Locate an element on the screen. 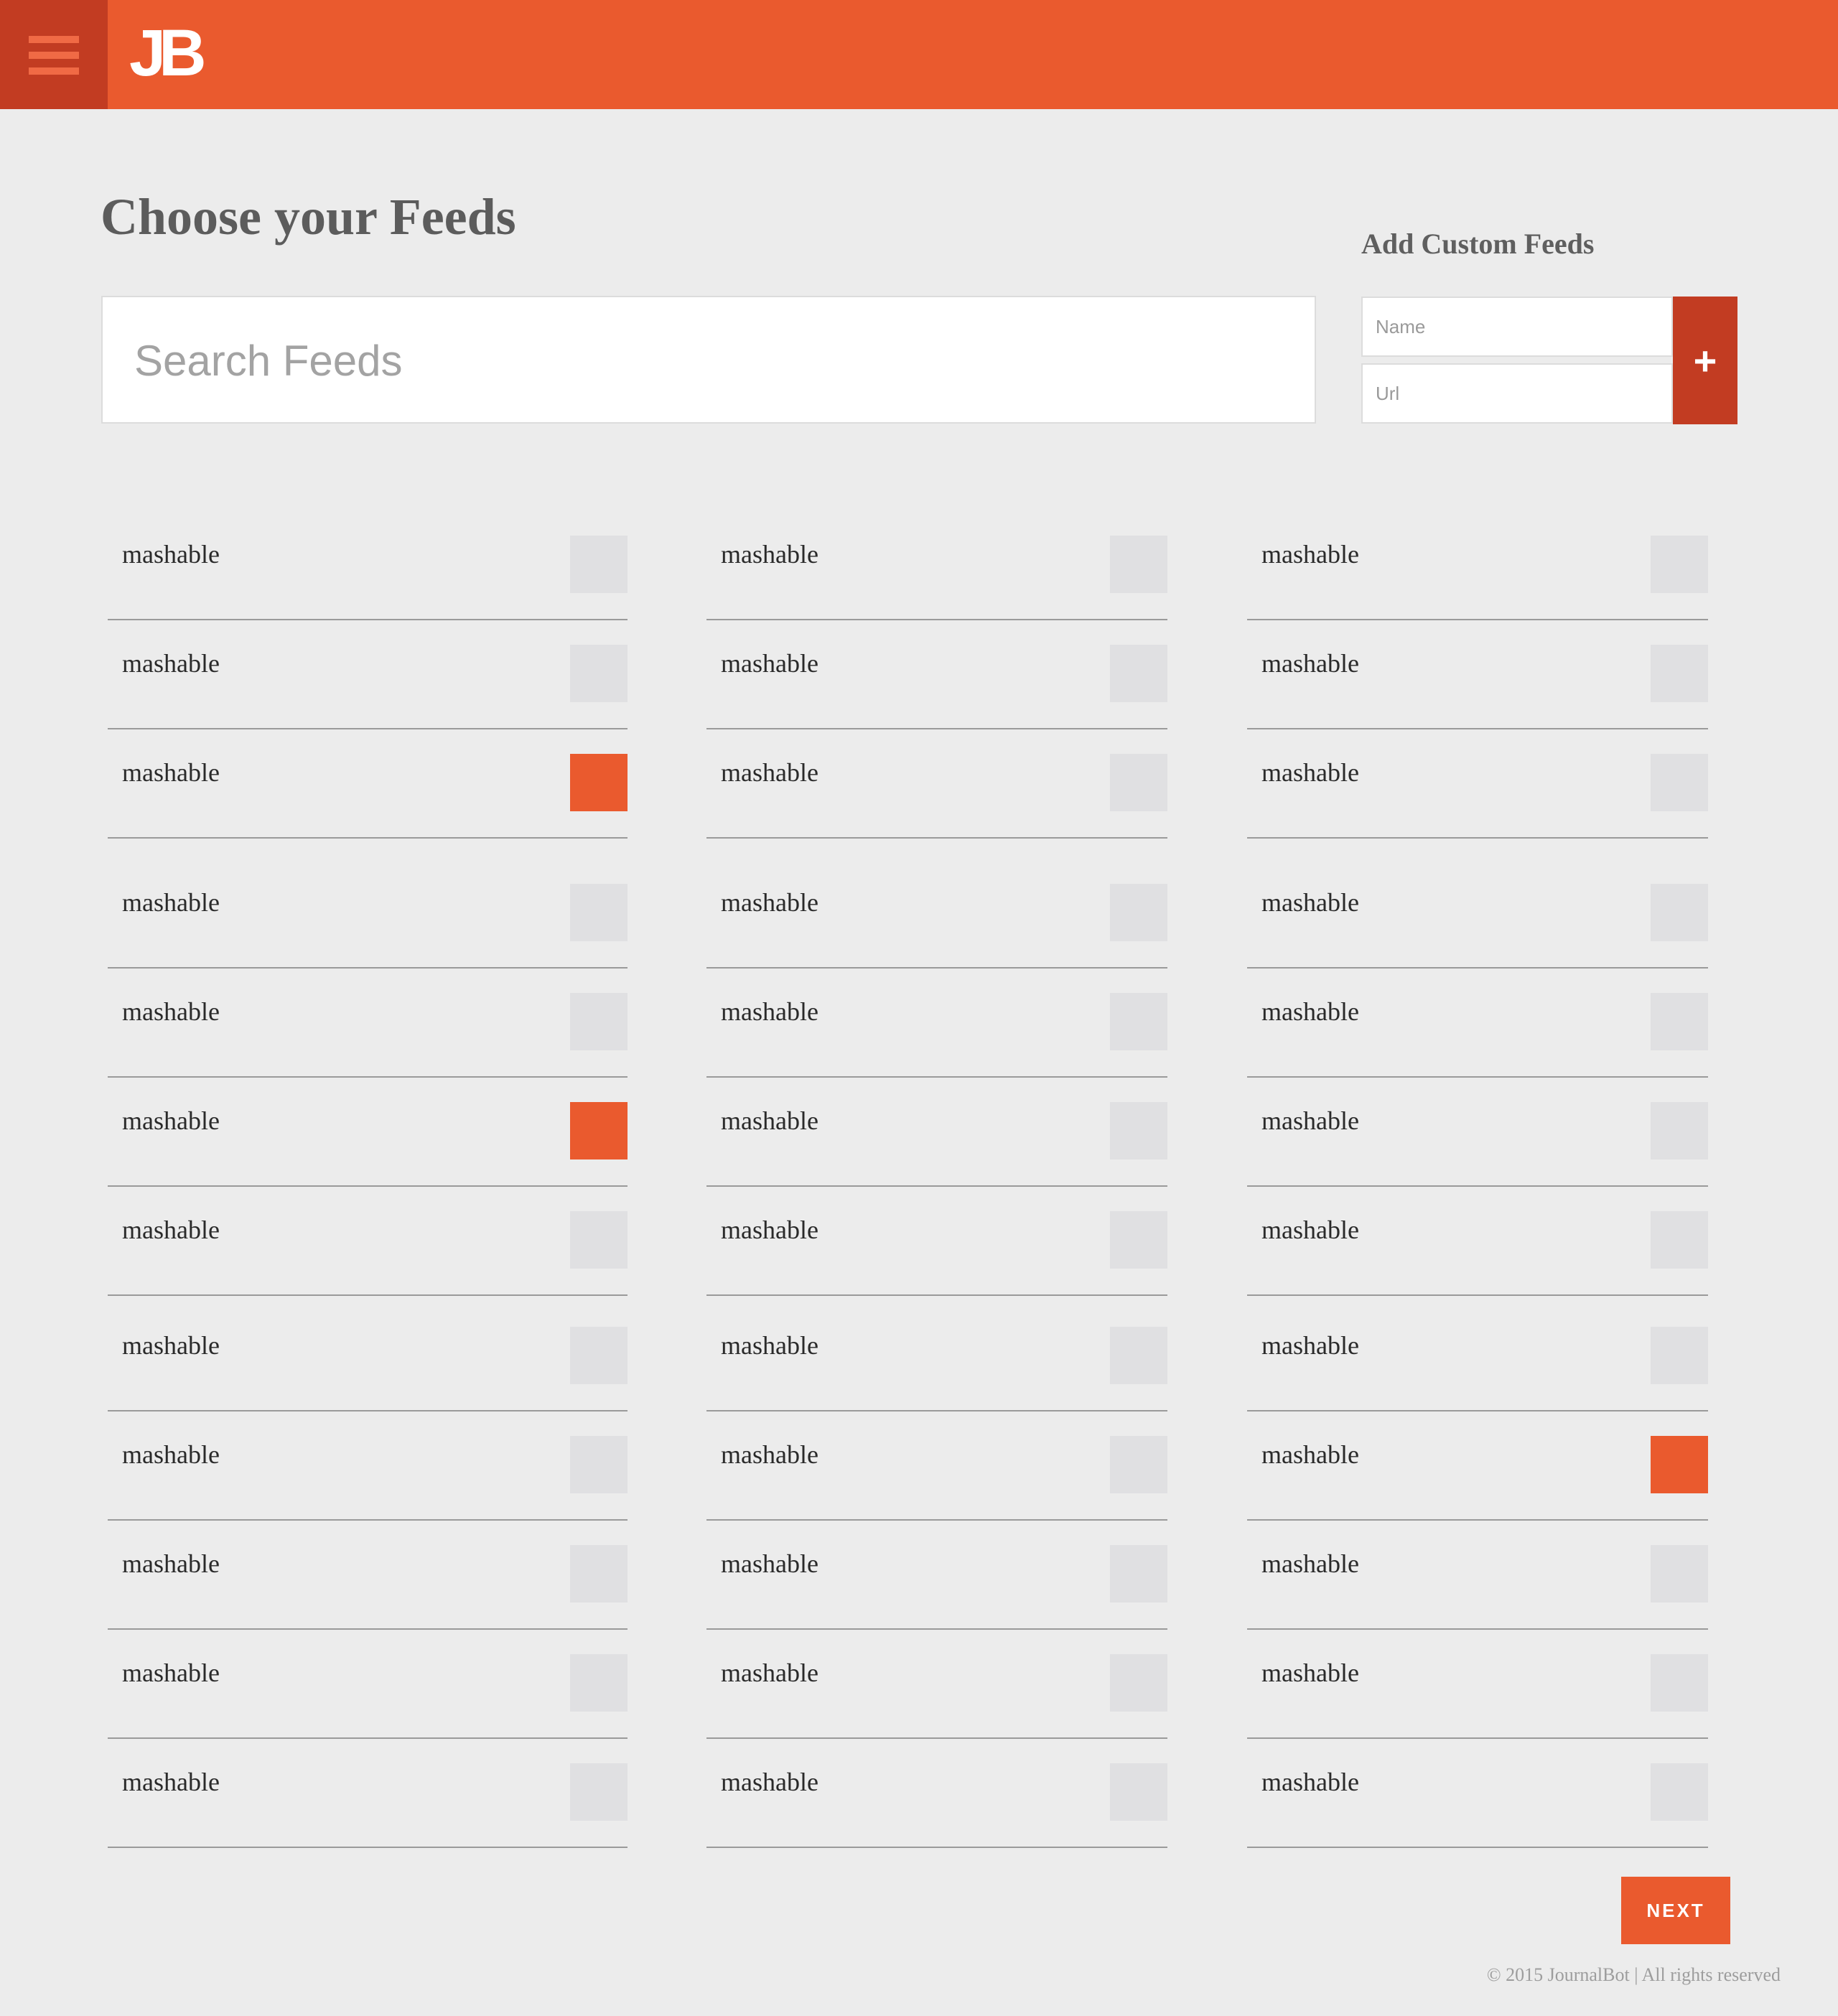  custom-feed-url-input is located at coordinates (1517, 393).